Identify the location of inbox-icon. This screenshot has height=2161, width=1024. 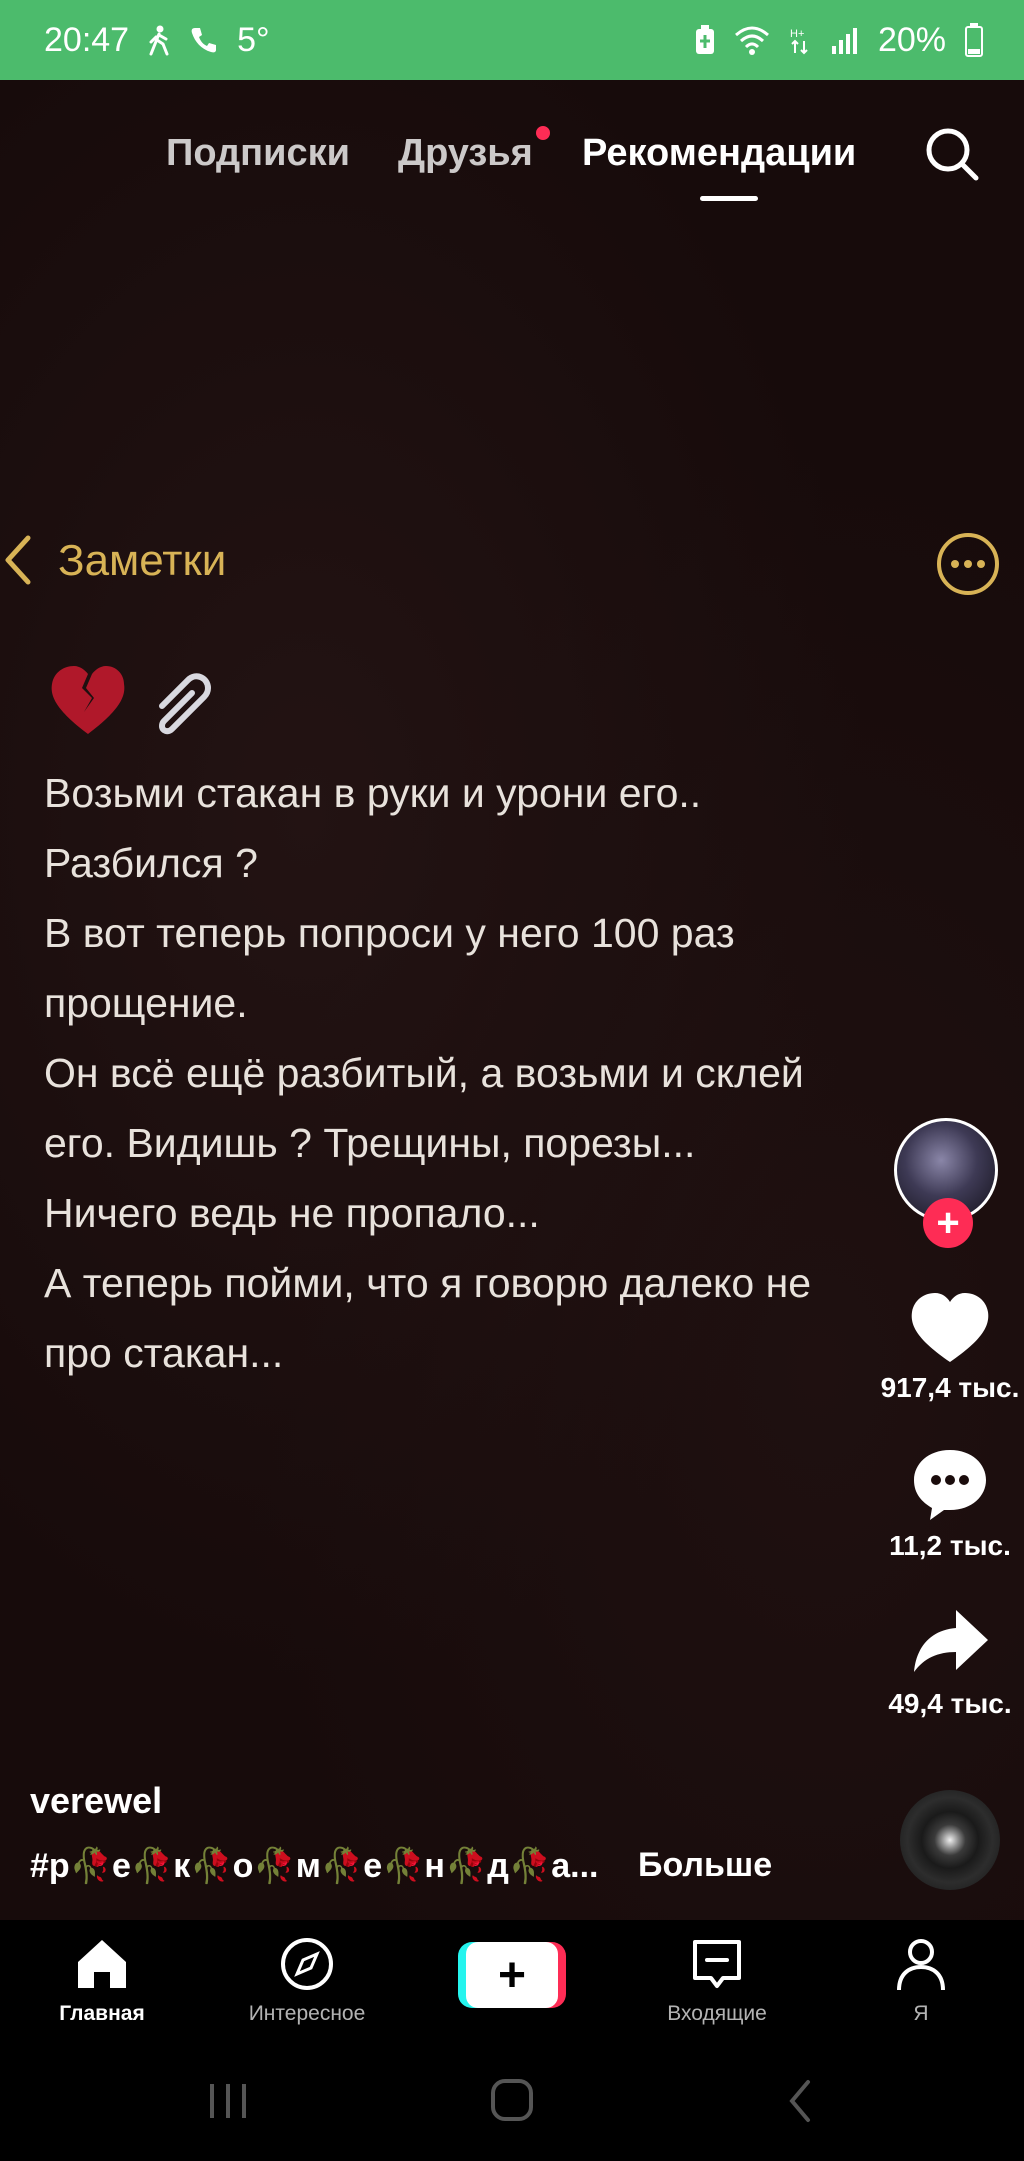
(717, 1964).